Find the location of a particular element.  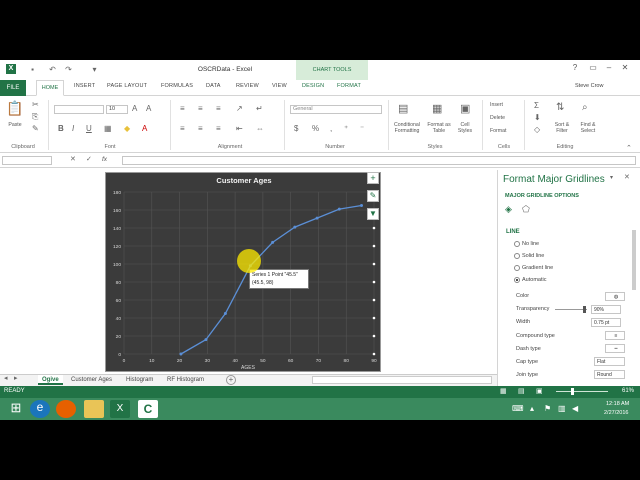

pane-scrollbar is located at coordinates (634, 260).